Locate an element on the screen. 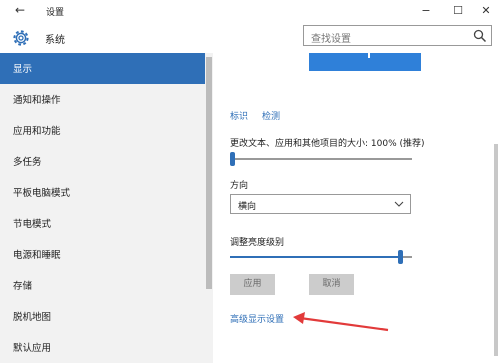  sidebar-item-label: 应用和功能 is located at coordinates (37, 131).